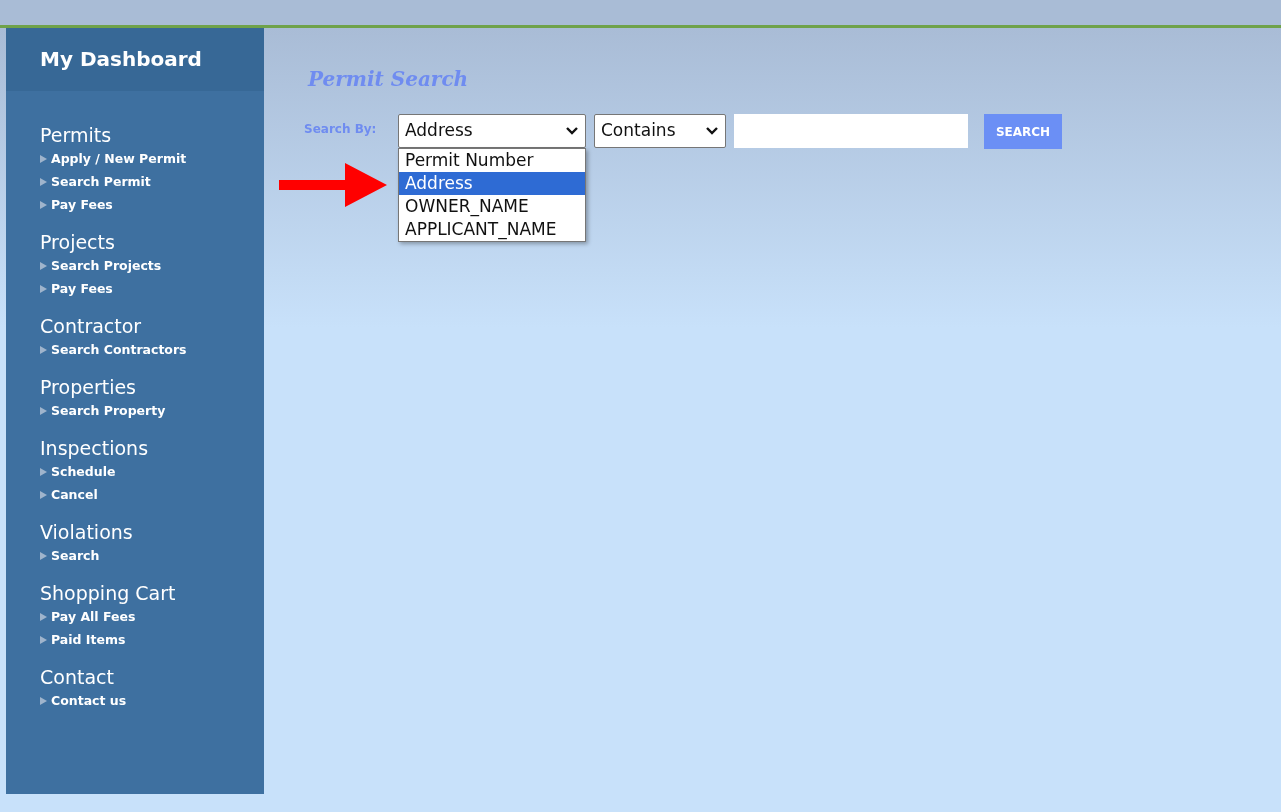 This screenshot has height=812, width=1281. I want to click on search-input-field, so click(851, 131).